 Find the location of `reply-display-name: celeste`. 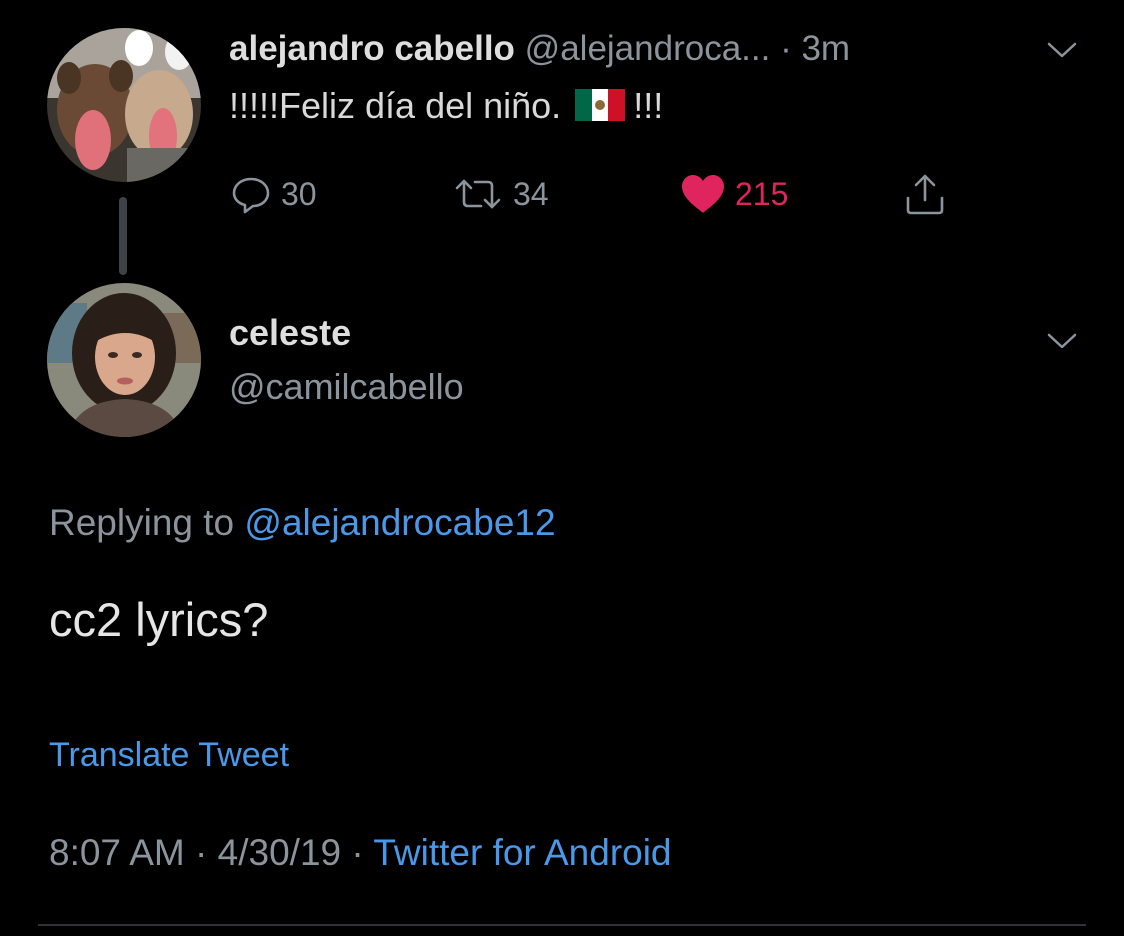

reply-display-name: celeste is located at coordinates (290, 333).